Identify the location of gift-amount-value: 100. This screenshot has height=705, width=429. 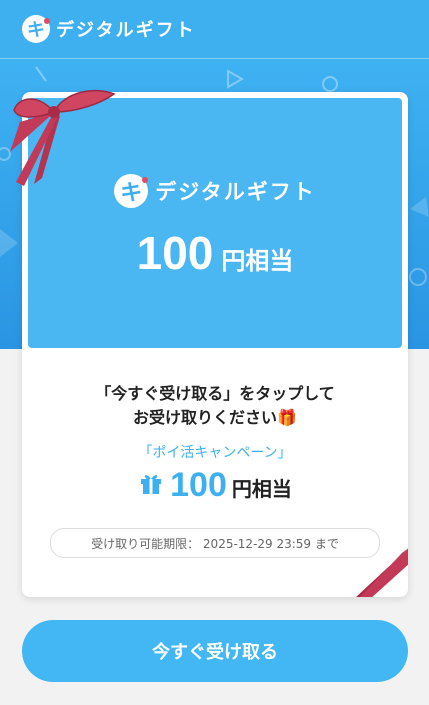
(198, 485).